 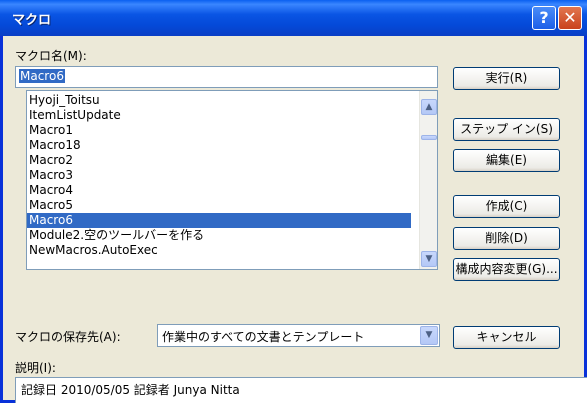 I want to click on run-button: 実行(R), so click(x=506, y=78).